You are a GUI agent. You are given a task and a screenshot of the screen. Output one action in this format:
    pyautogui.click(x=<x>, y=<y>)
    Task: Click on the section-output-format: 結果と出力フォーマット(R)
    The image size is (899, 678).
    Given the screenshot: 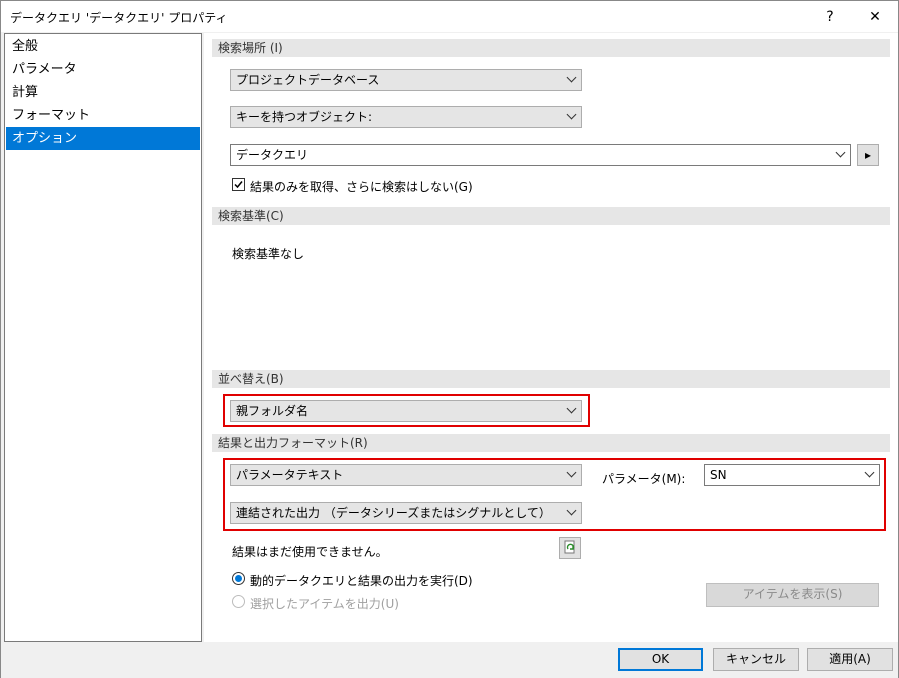 What is the action you would take?
    pyautogui.click(x=551, y=443)
    